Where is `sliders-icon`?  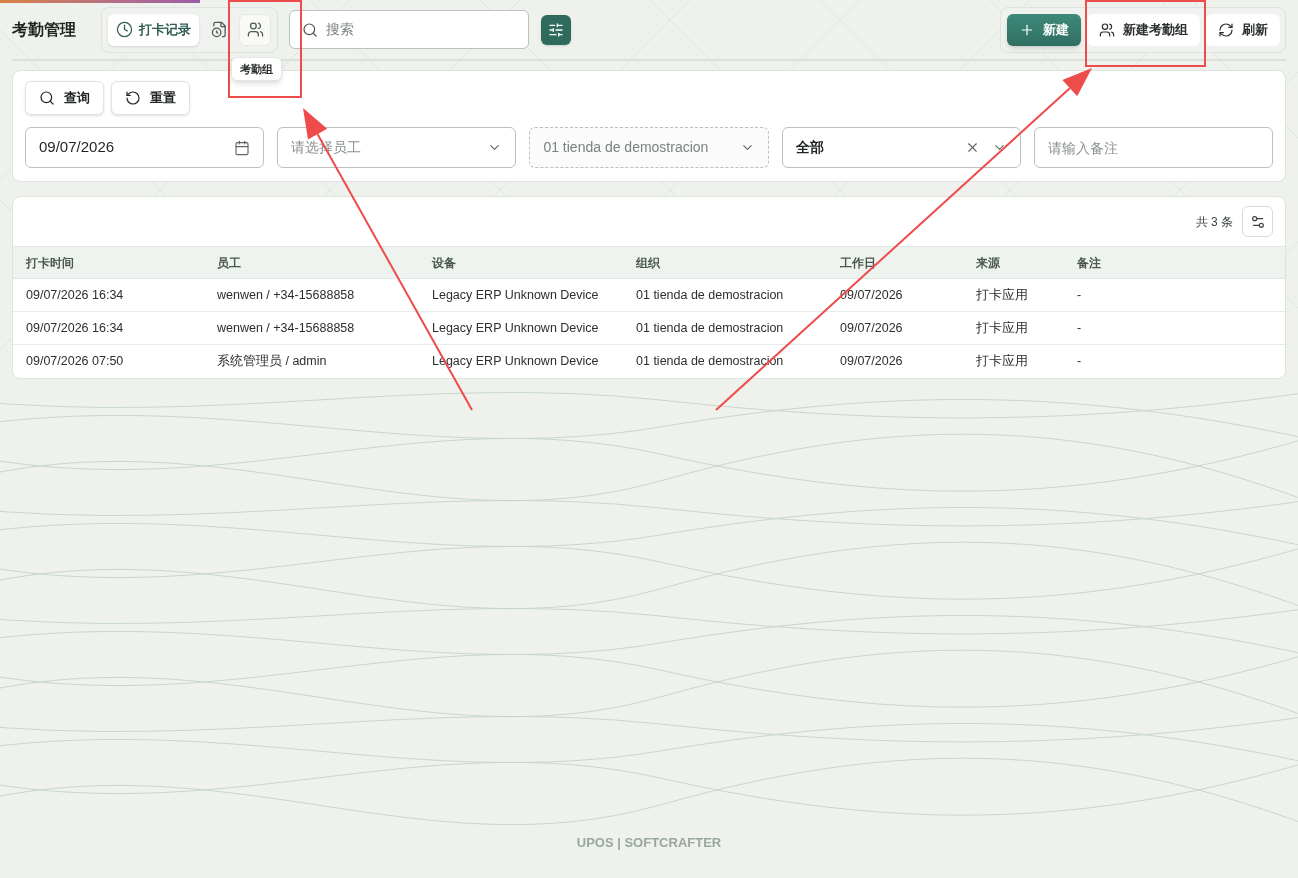 sliders-icon is located at coordinates (556, 29).